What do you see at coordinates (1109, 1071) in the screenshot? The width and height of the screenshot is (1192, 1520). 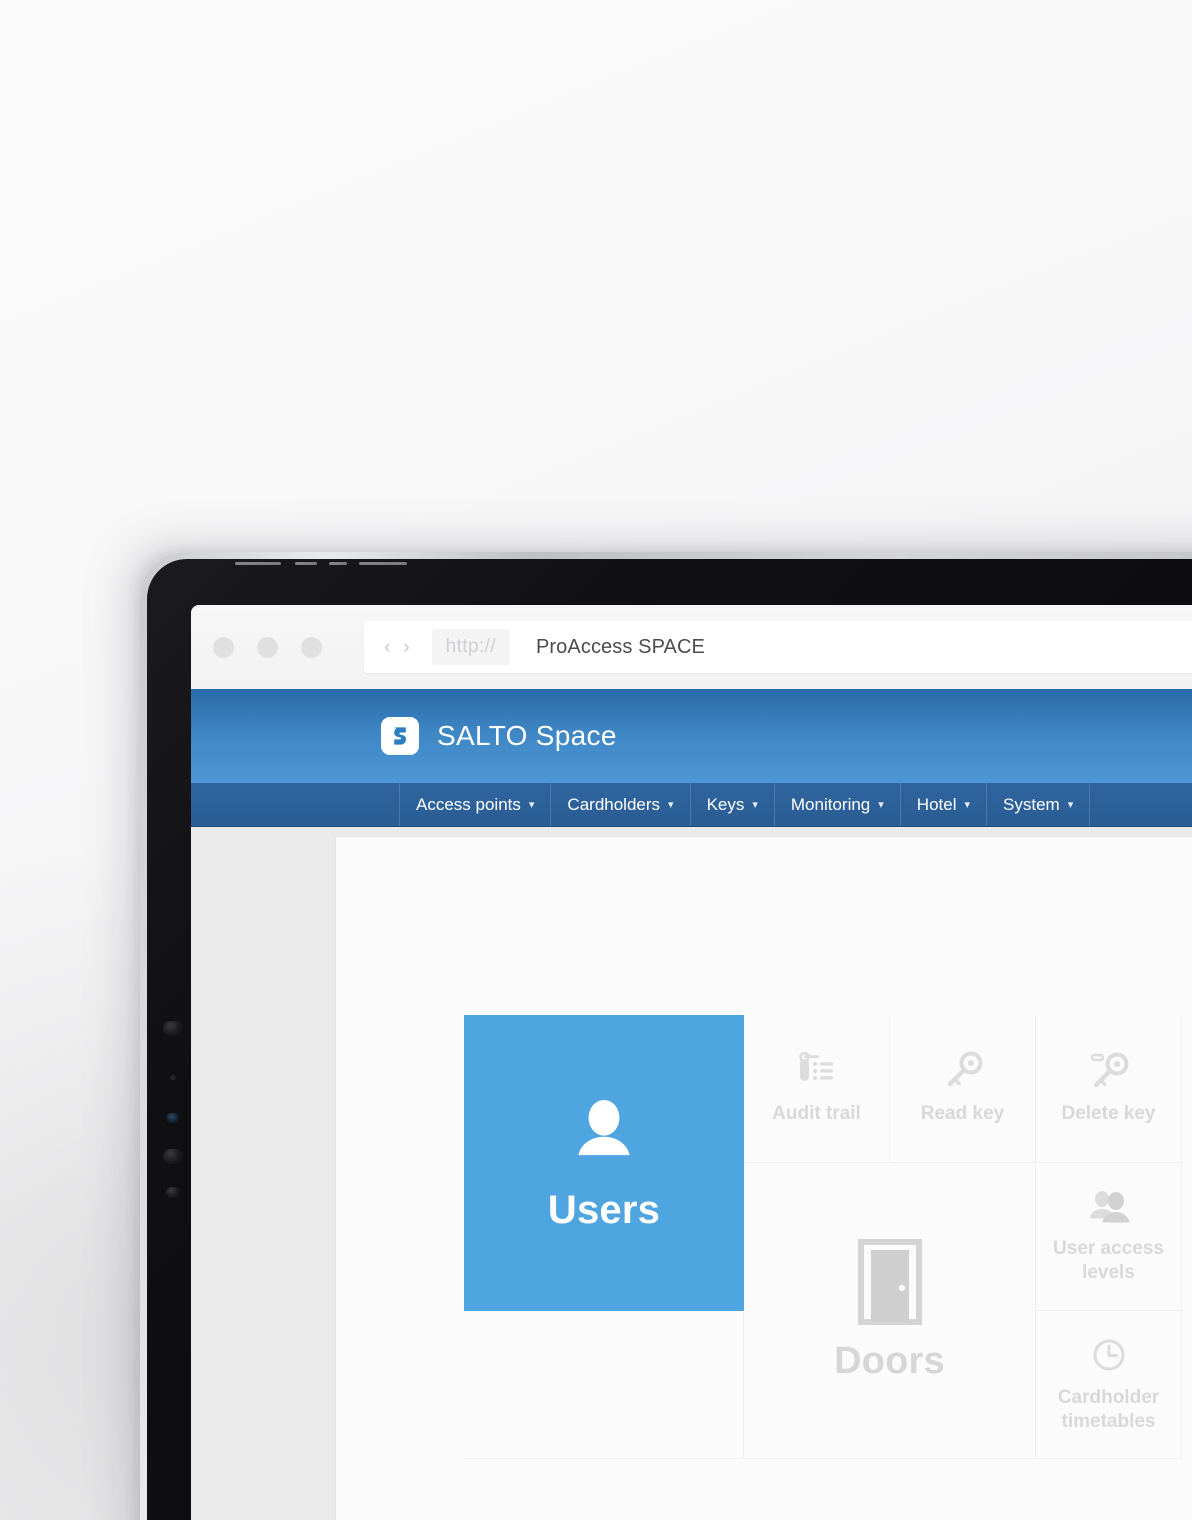 I see `key-minus-icon` at bounding box center [1109, 1071].